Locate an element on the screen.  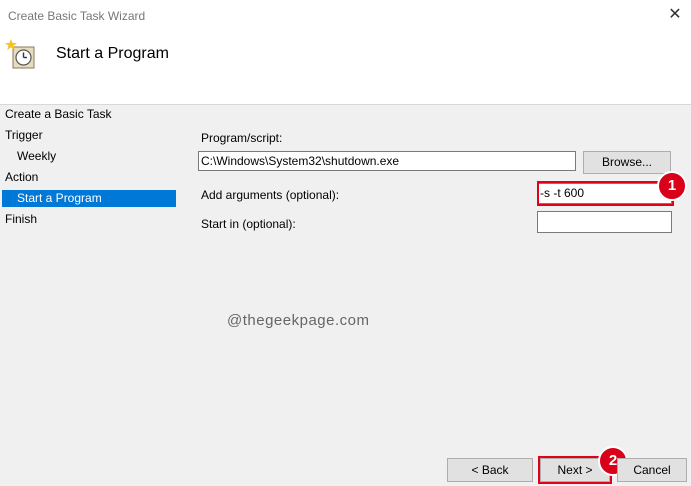
start-in-label: Start in (optional): is located at coordinates (248, 224).